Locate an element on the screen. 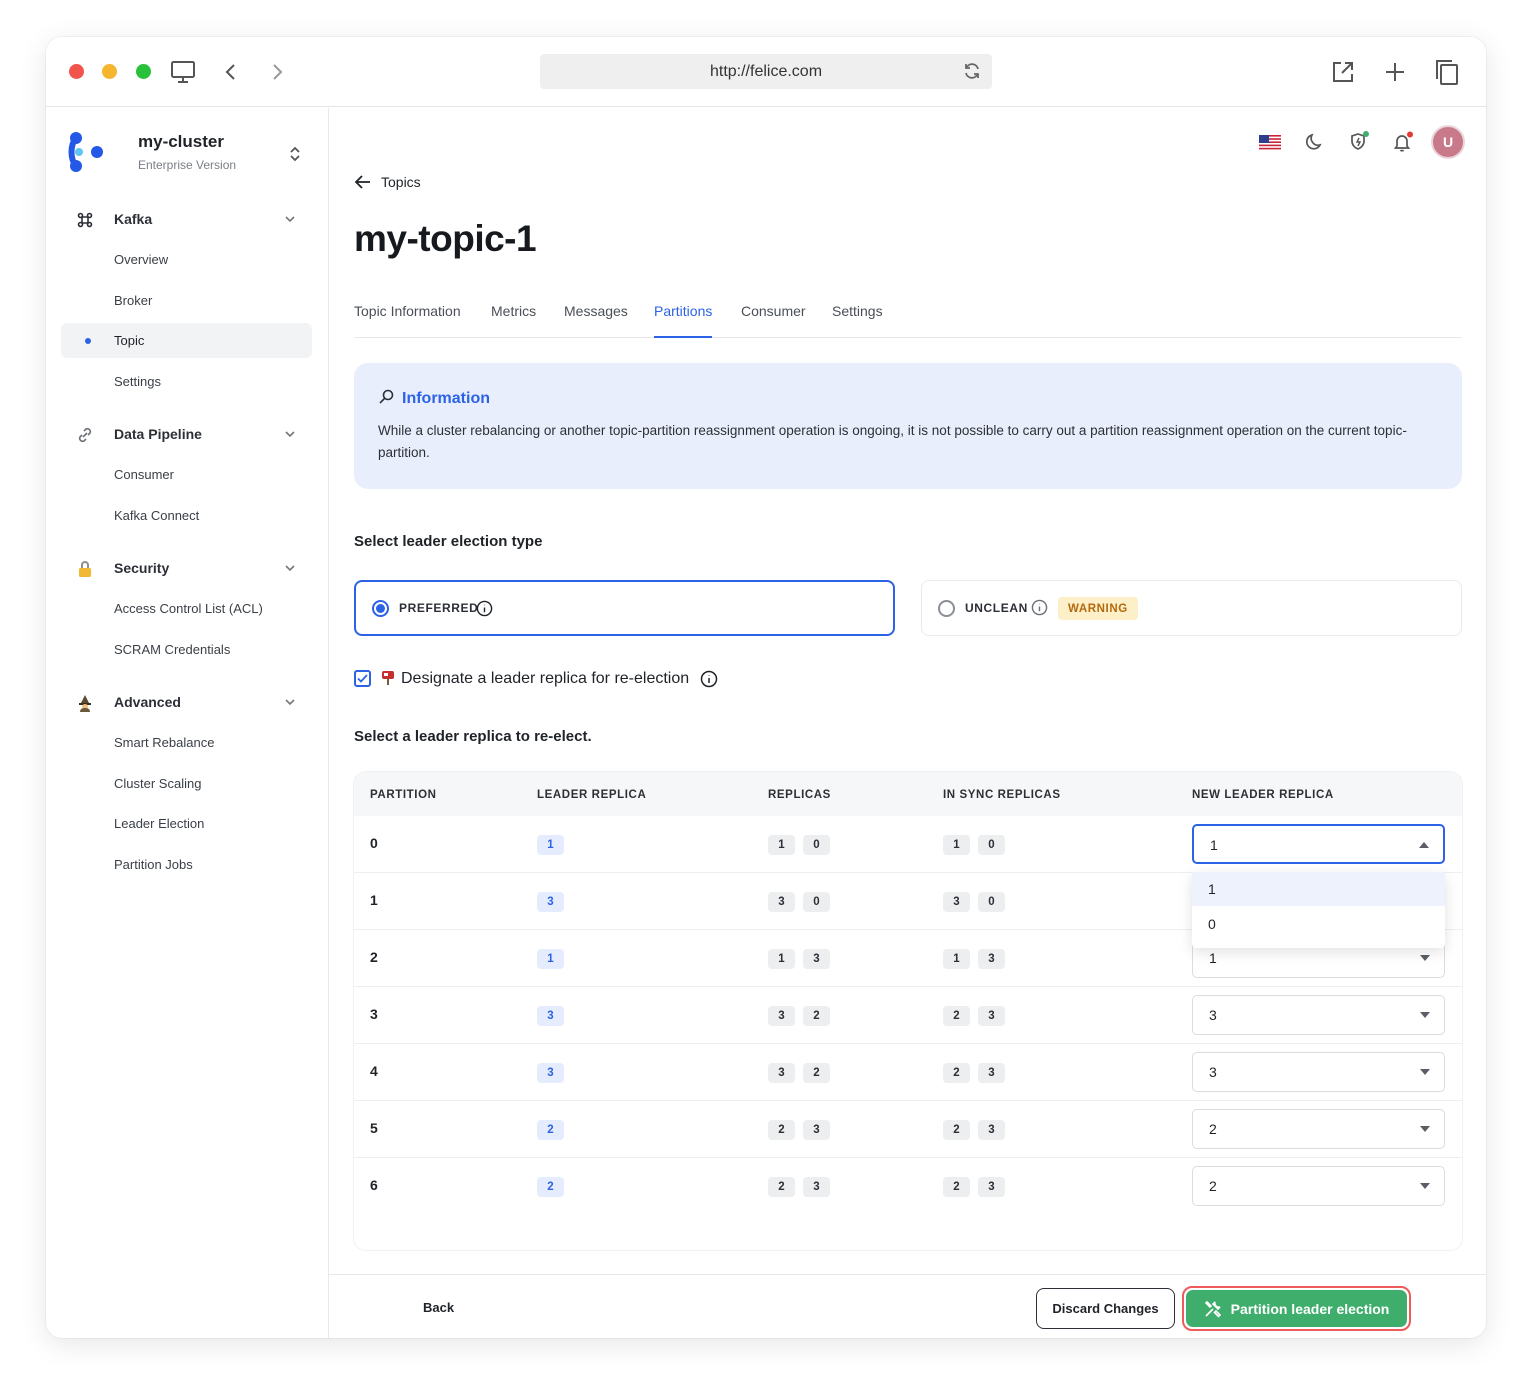  back-button: Back is located at coordinates (438, 1307).